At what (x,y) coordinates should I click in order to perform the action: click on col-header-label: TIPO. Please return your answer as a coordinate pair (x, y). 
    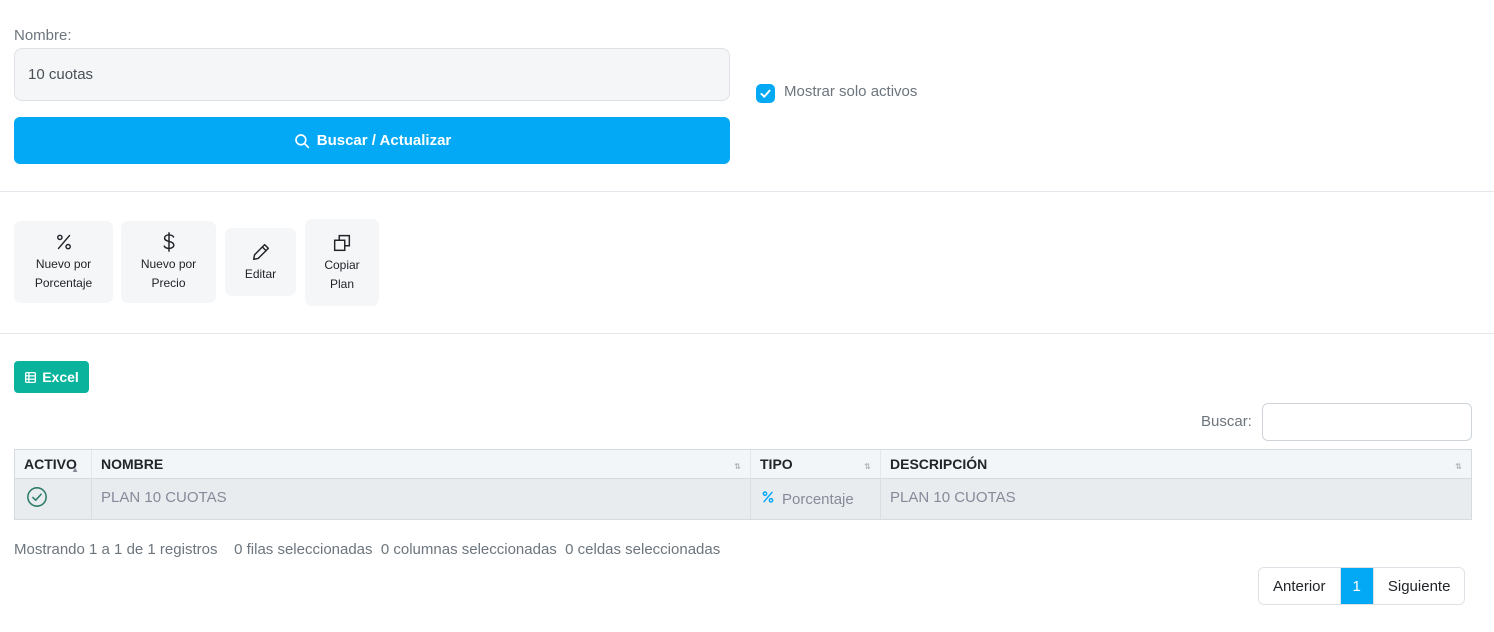
    Looking at the image, I should click on (776, 464).